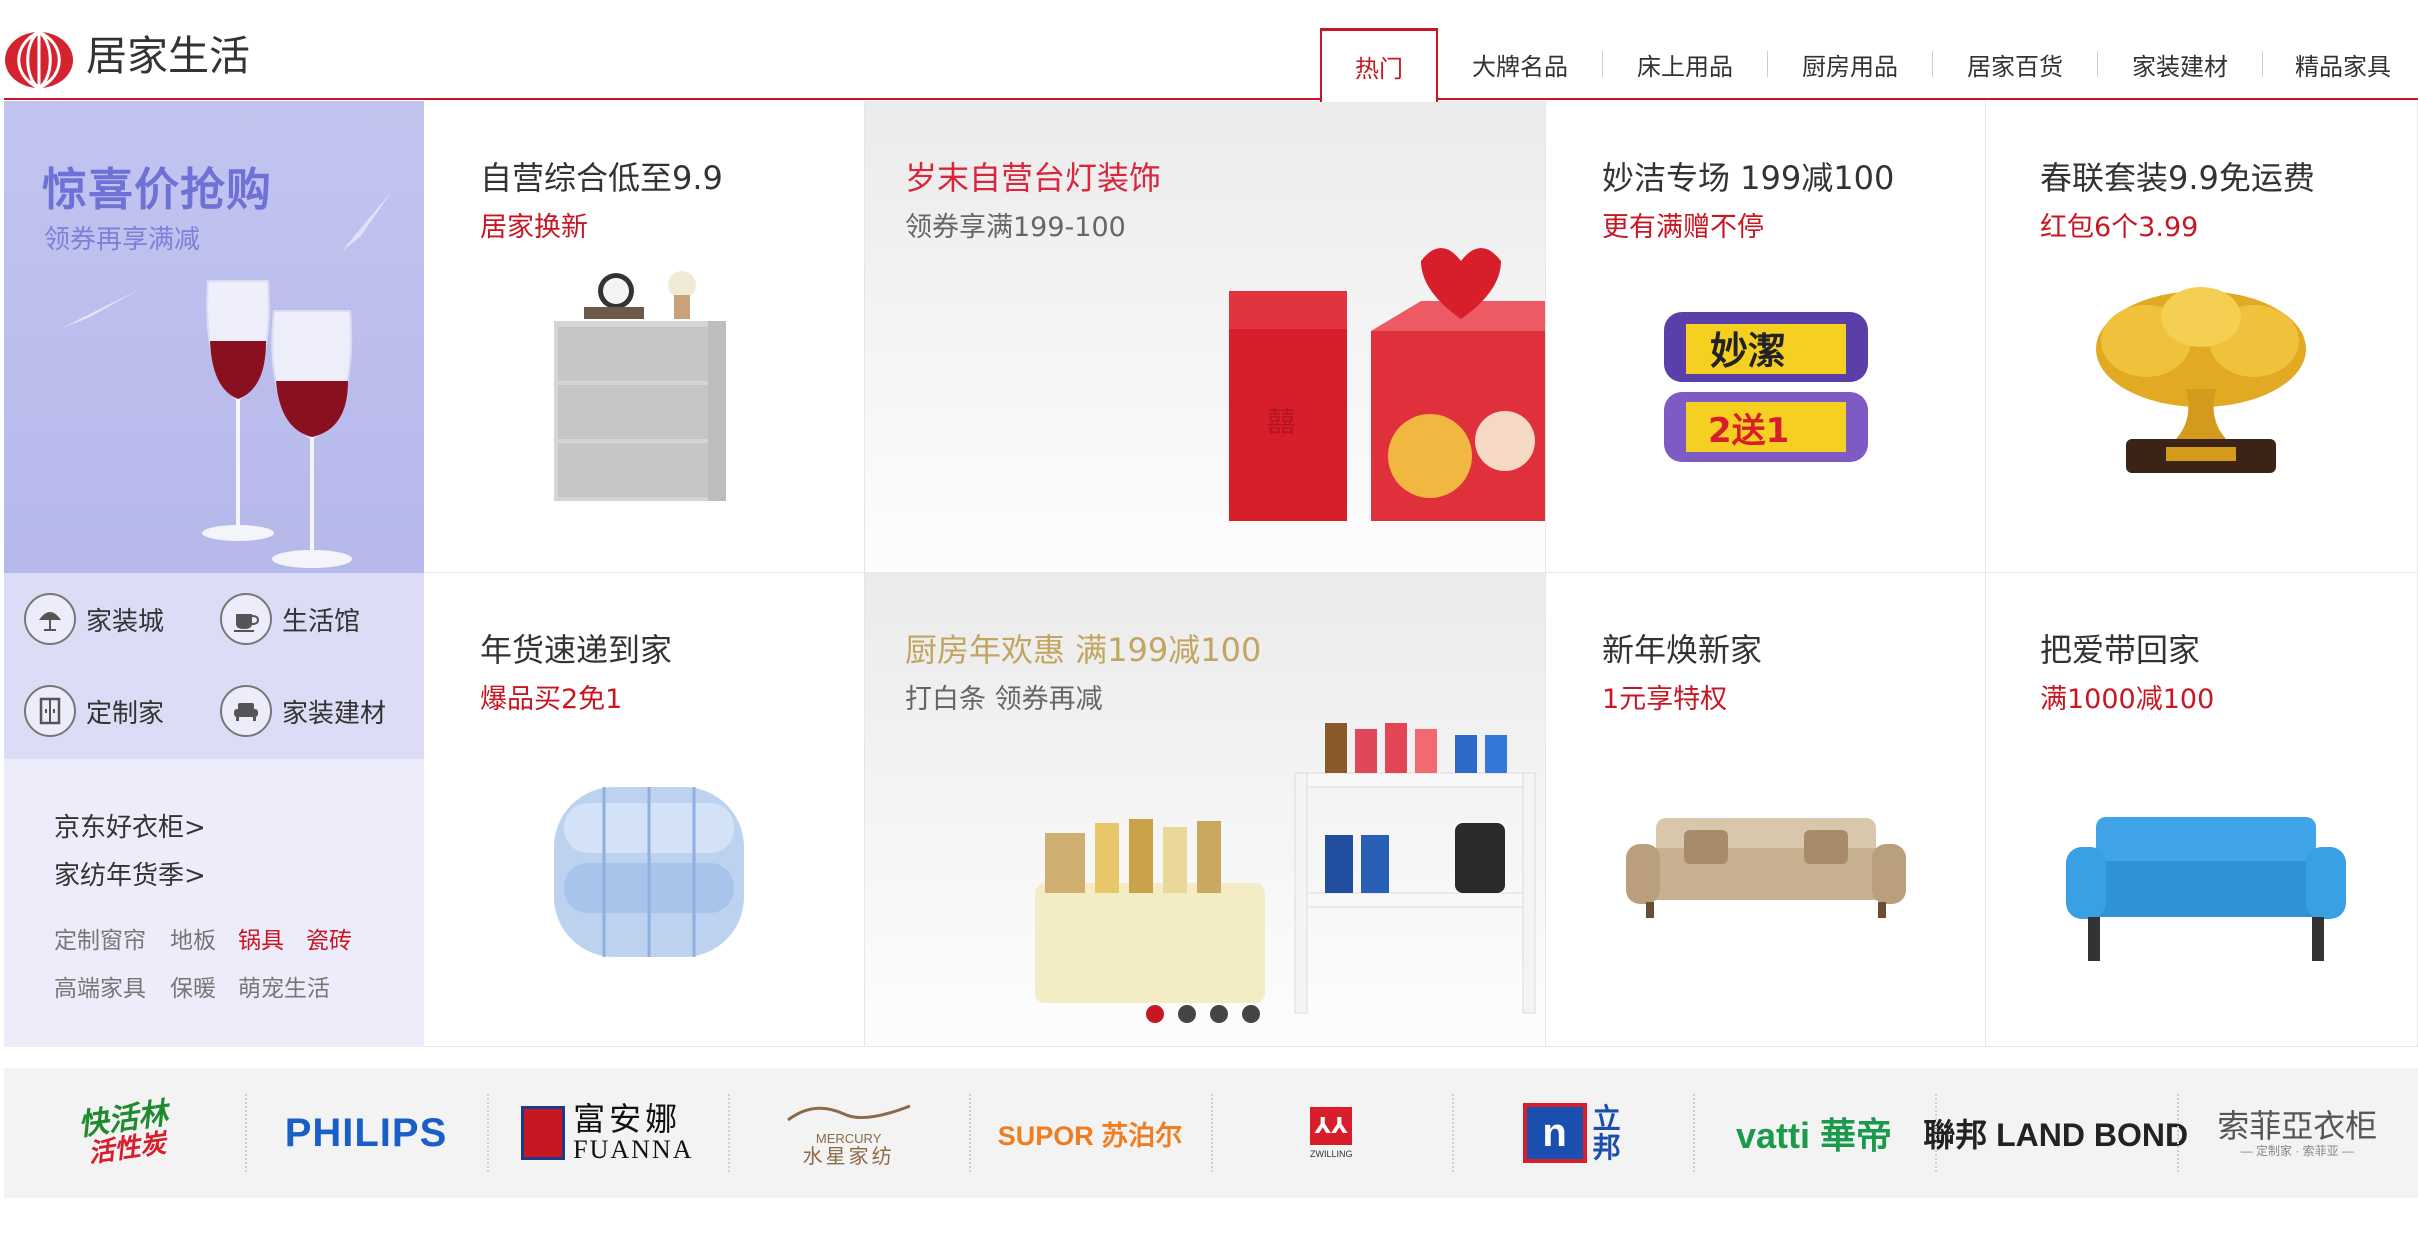 The width and height of the screenshot is (2418, 1239). I want to click on carousel-dots, so click(1203, 1014).